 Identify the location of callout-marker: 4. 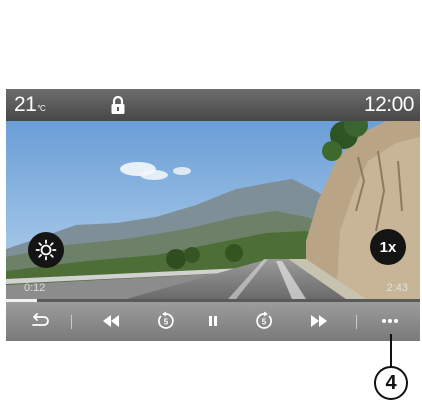
(391, 383).